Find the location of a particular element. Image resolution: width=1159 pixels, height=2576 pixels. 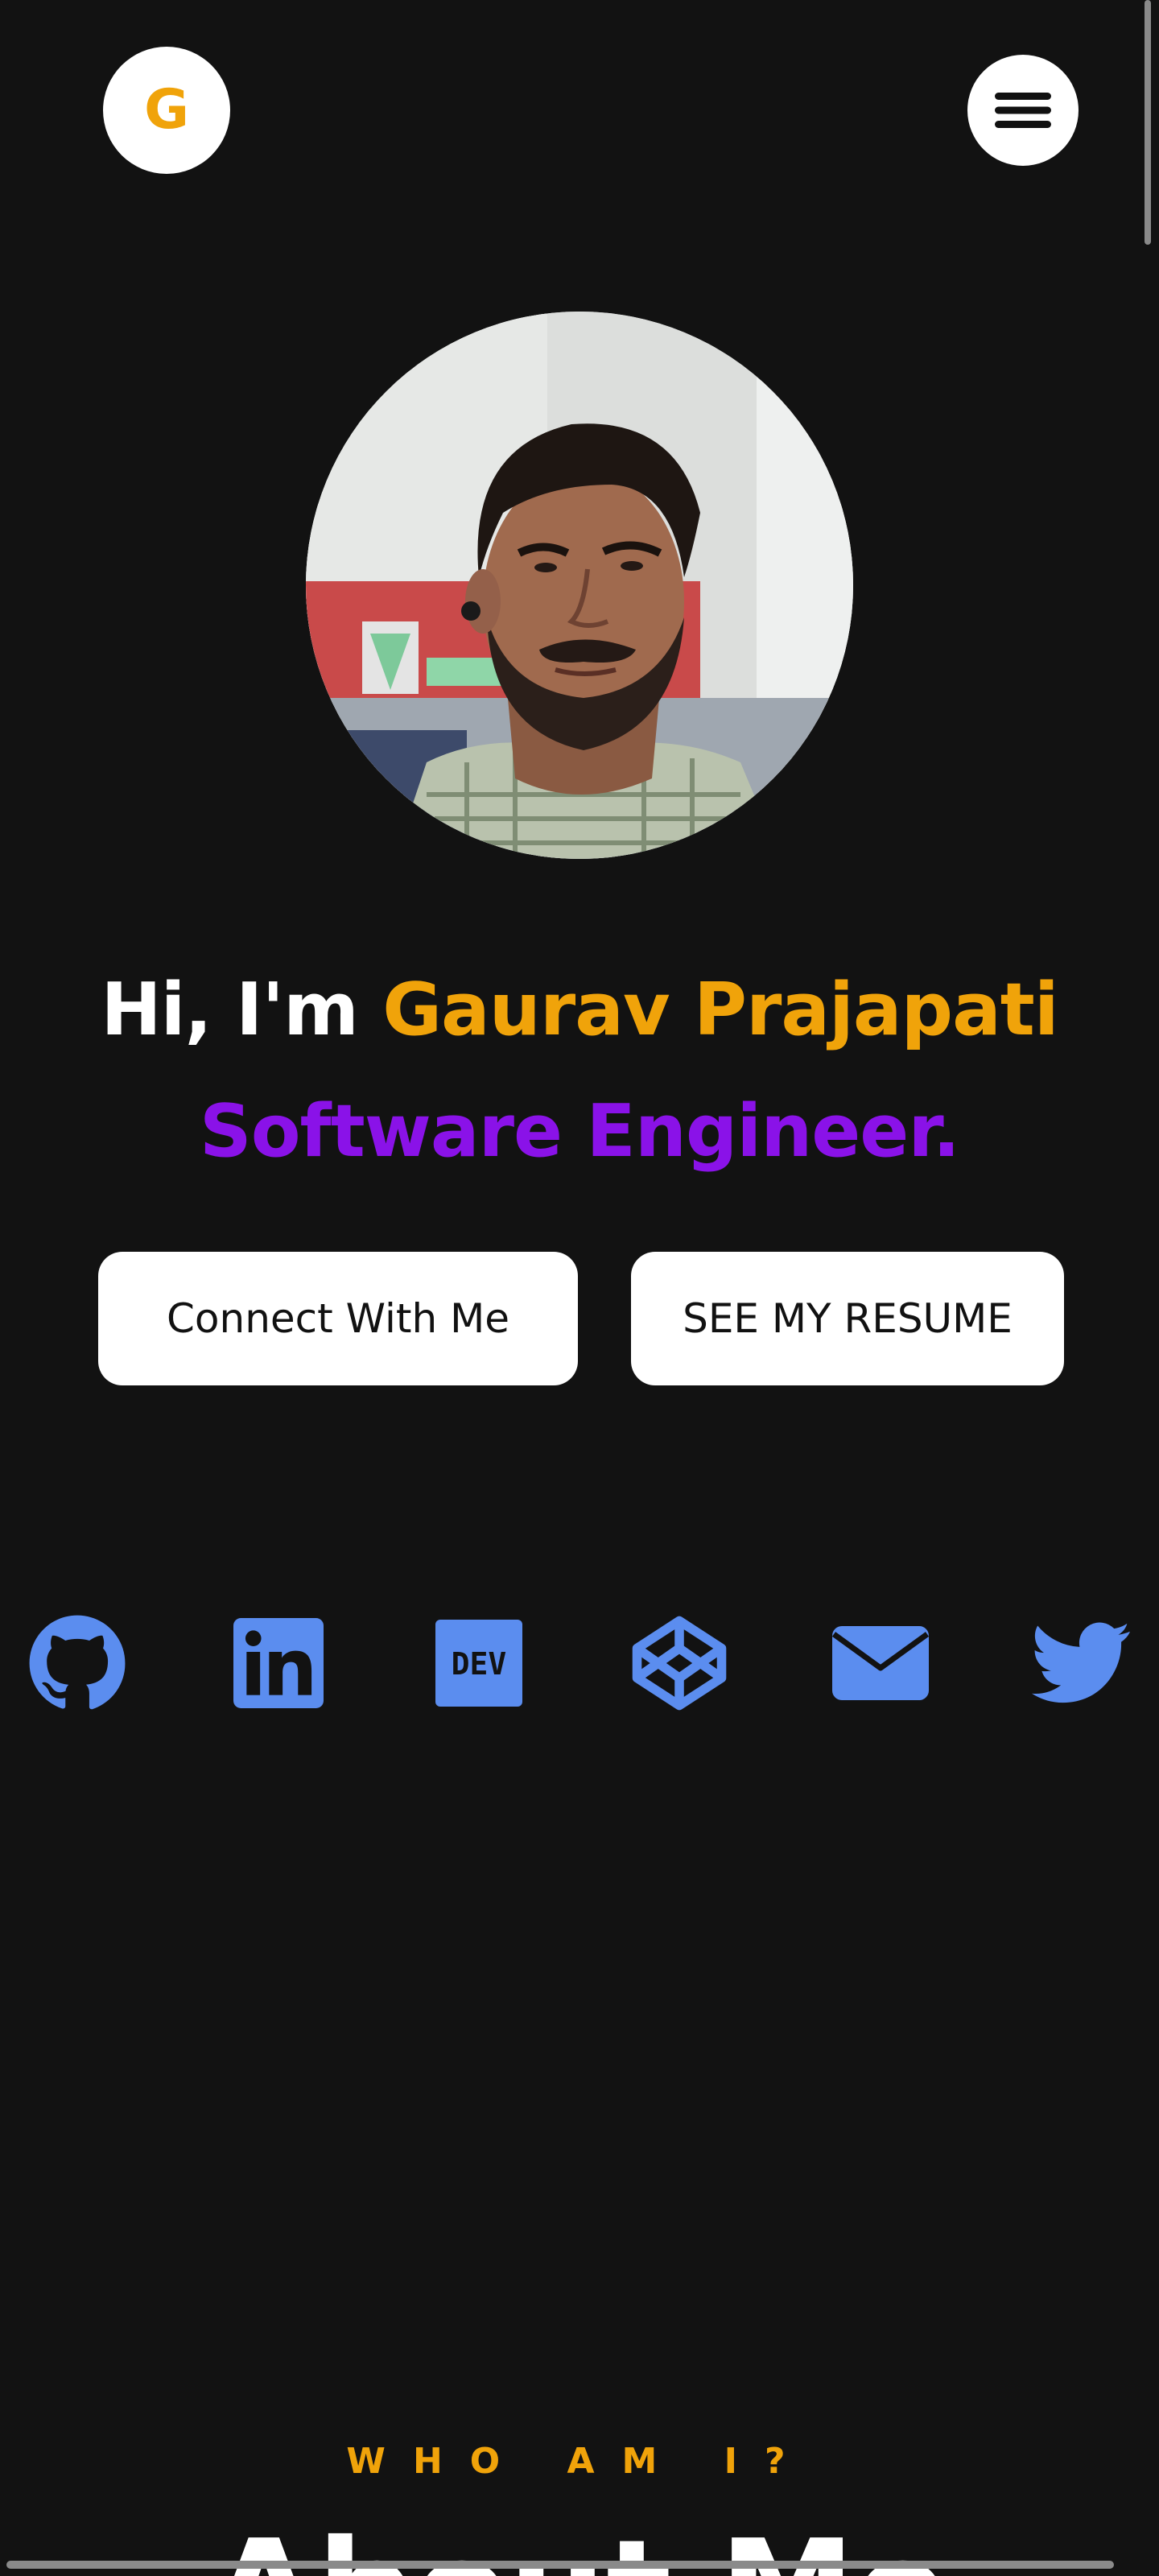

github-icon is located at coordinates (77, 1662).